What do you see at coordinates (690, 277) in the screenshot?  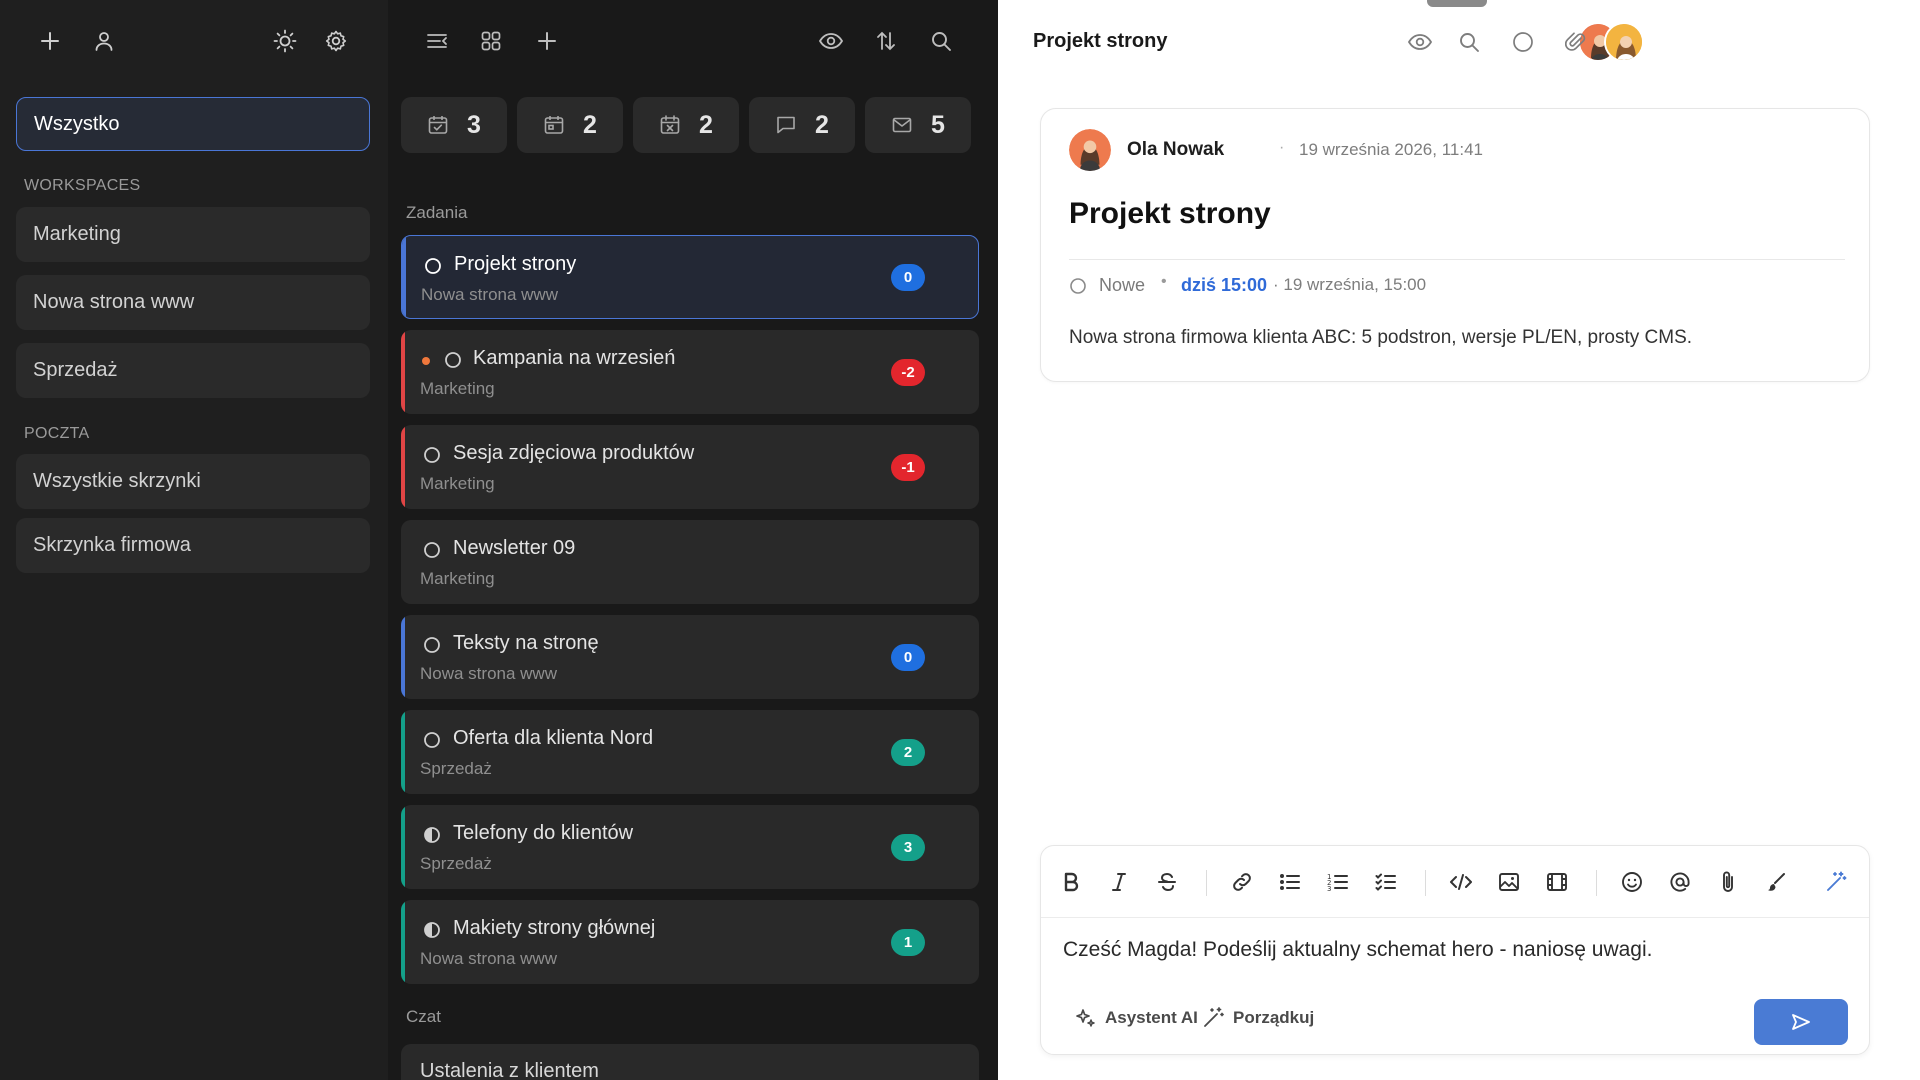 I see `task-row: Projekt strony Nowa strona www 0` at bounding box center [690, 277].